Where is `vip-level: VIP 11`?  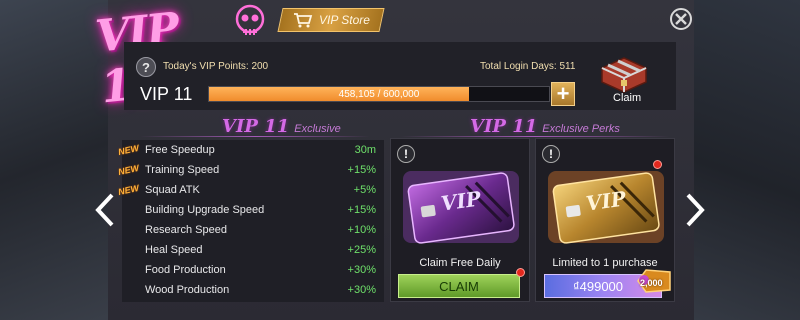 vip-level: VIP 11 is located at coordinates (166, 94).